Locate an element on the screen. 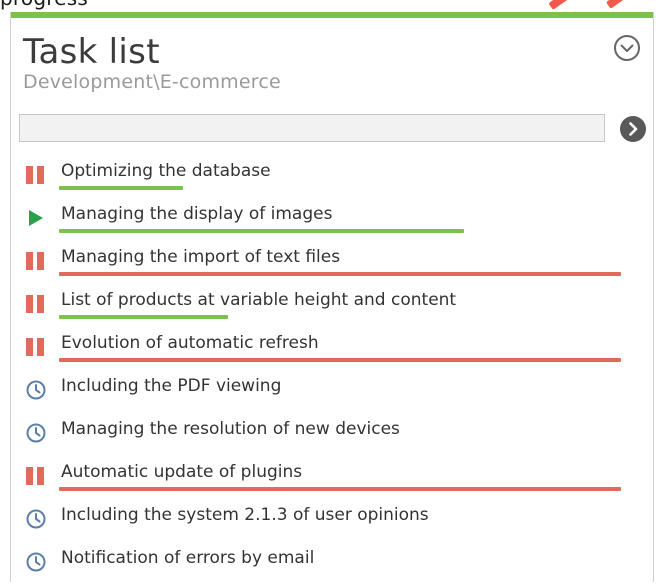  task-item: Managing the display of images is located at coordinates (332, 221).